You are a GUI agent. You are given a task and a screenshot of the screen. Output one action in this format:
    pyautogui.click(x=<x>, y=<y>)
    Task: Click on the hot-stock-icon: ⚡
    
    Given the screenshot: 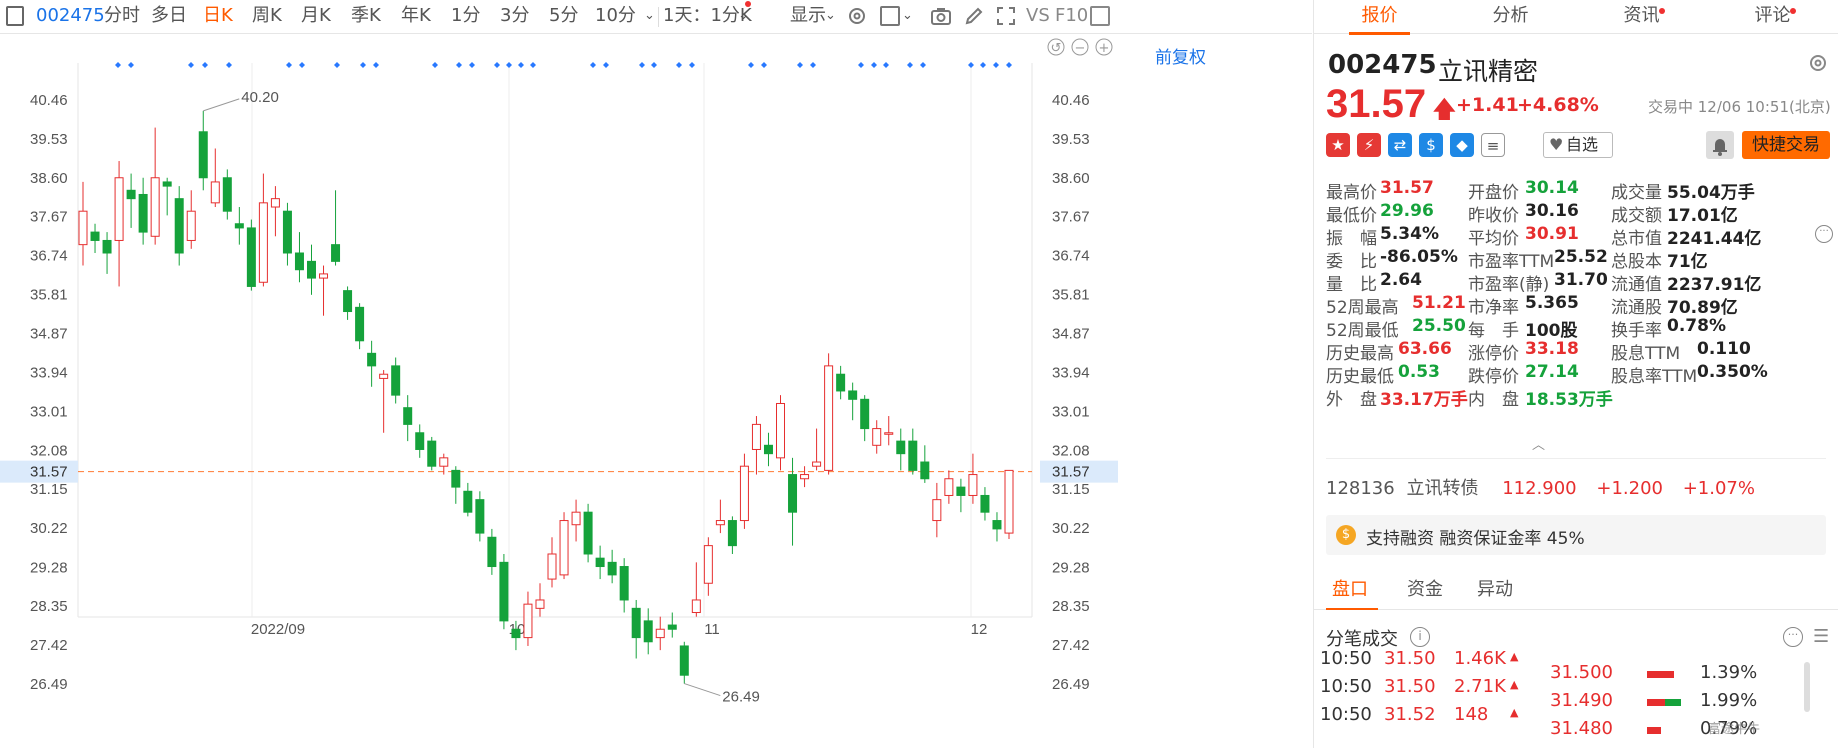 What is the action you would take?
    pyautogui.click(x=1369, y=145)
    